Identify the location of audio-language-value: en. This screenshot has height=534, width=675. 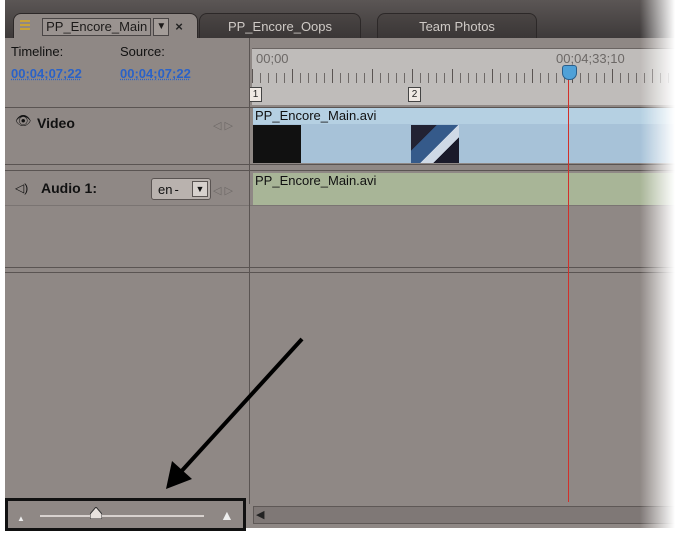
(165, 189).